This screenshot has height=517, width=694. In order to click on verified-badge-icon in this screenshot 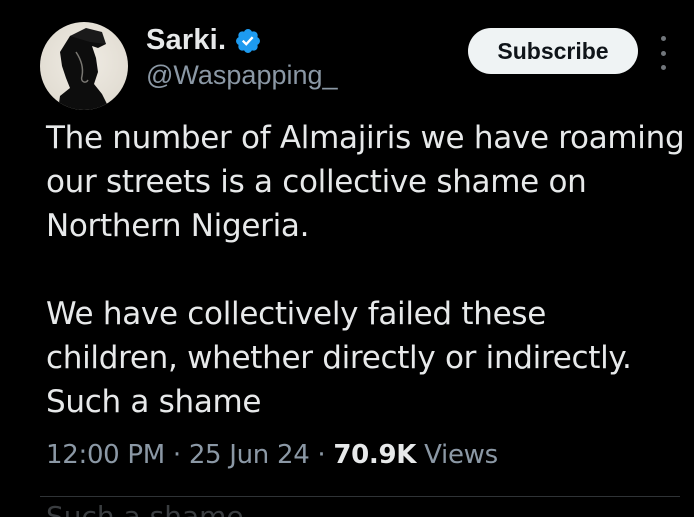, I will do `click(248, 41)`.